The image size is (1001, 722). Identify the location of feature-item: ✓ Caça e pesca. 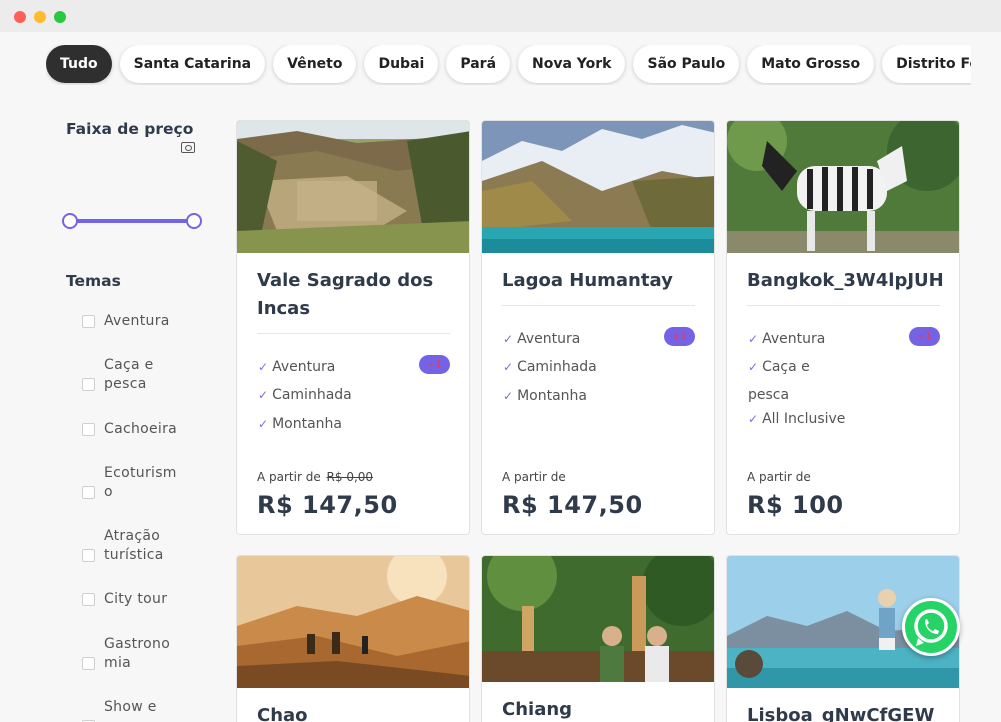
(779, 381).